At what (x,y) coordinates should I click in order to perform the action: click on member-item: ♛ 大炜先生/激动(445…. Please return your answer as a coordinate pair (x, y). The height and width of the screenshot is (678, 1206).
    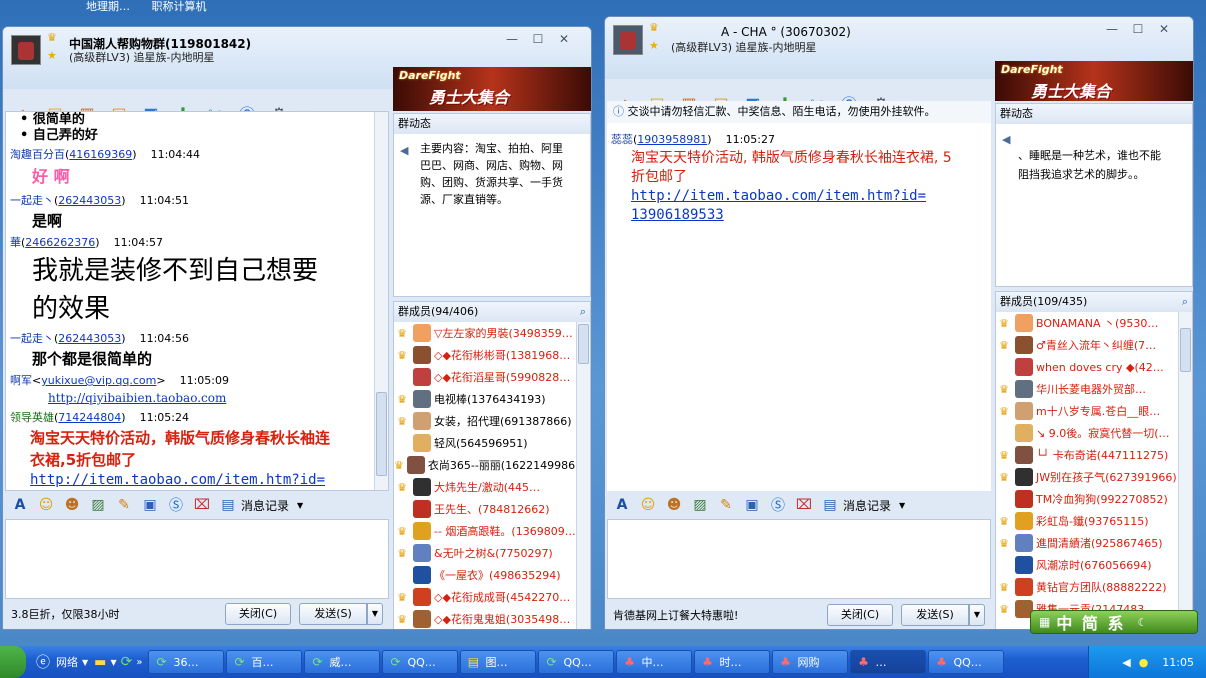
    Looking at the image, I should click on (485, 487).